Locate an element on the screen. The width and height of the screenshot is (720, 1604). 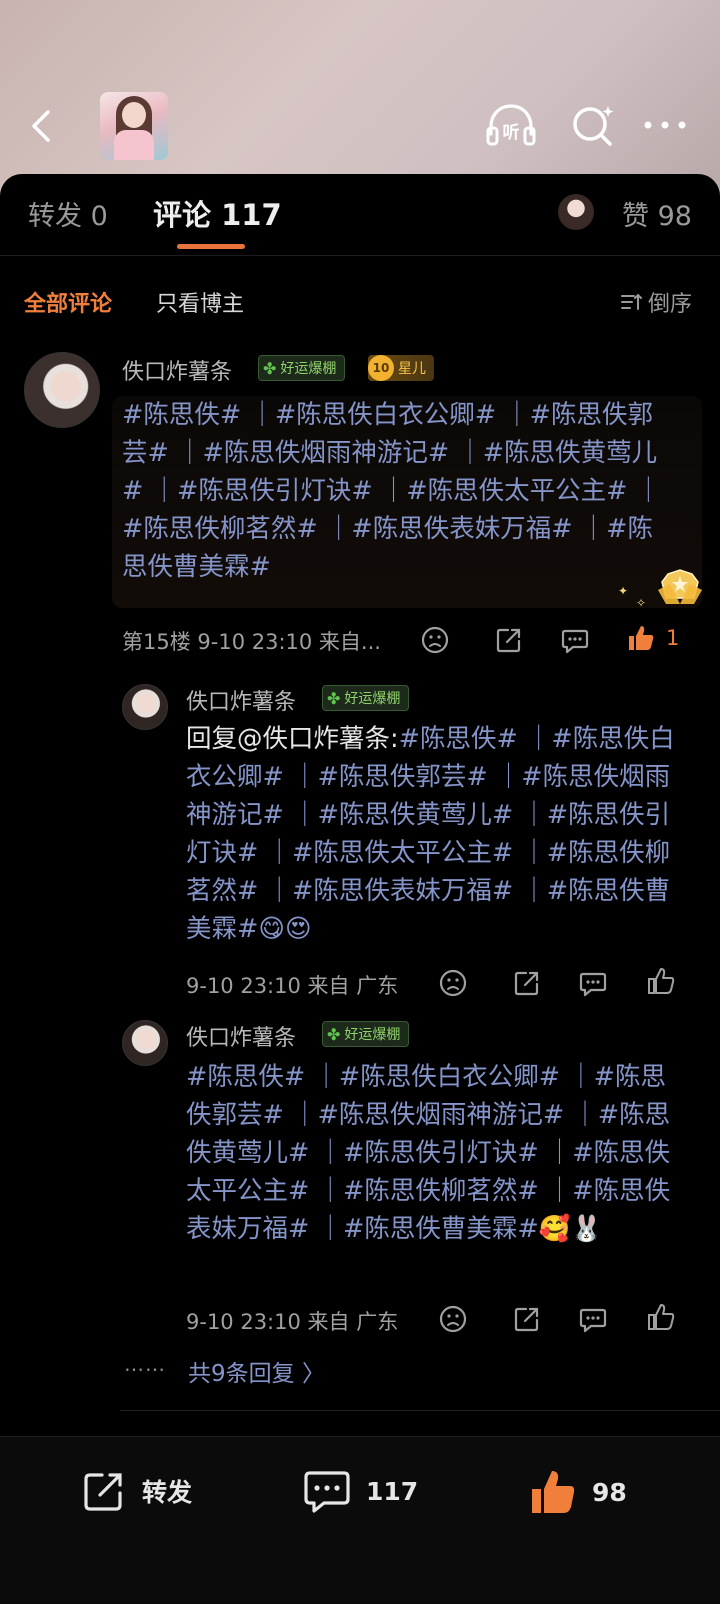
chevron-left-icon is located at coordinates (41, 126).